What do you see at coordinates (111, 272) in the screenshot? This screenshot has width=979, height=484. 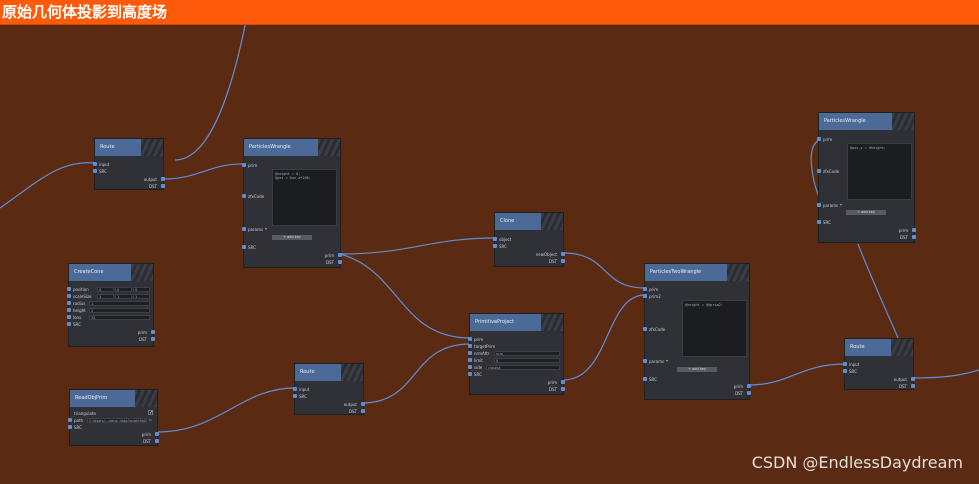 I see `node-header: CreateCone` at bounding box center [111, 272].